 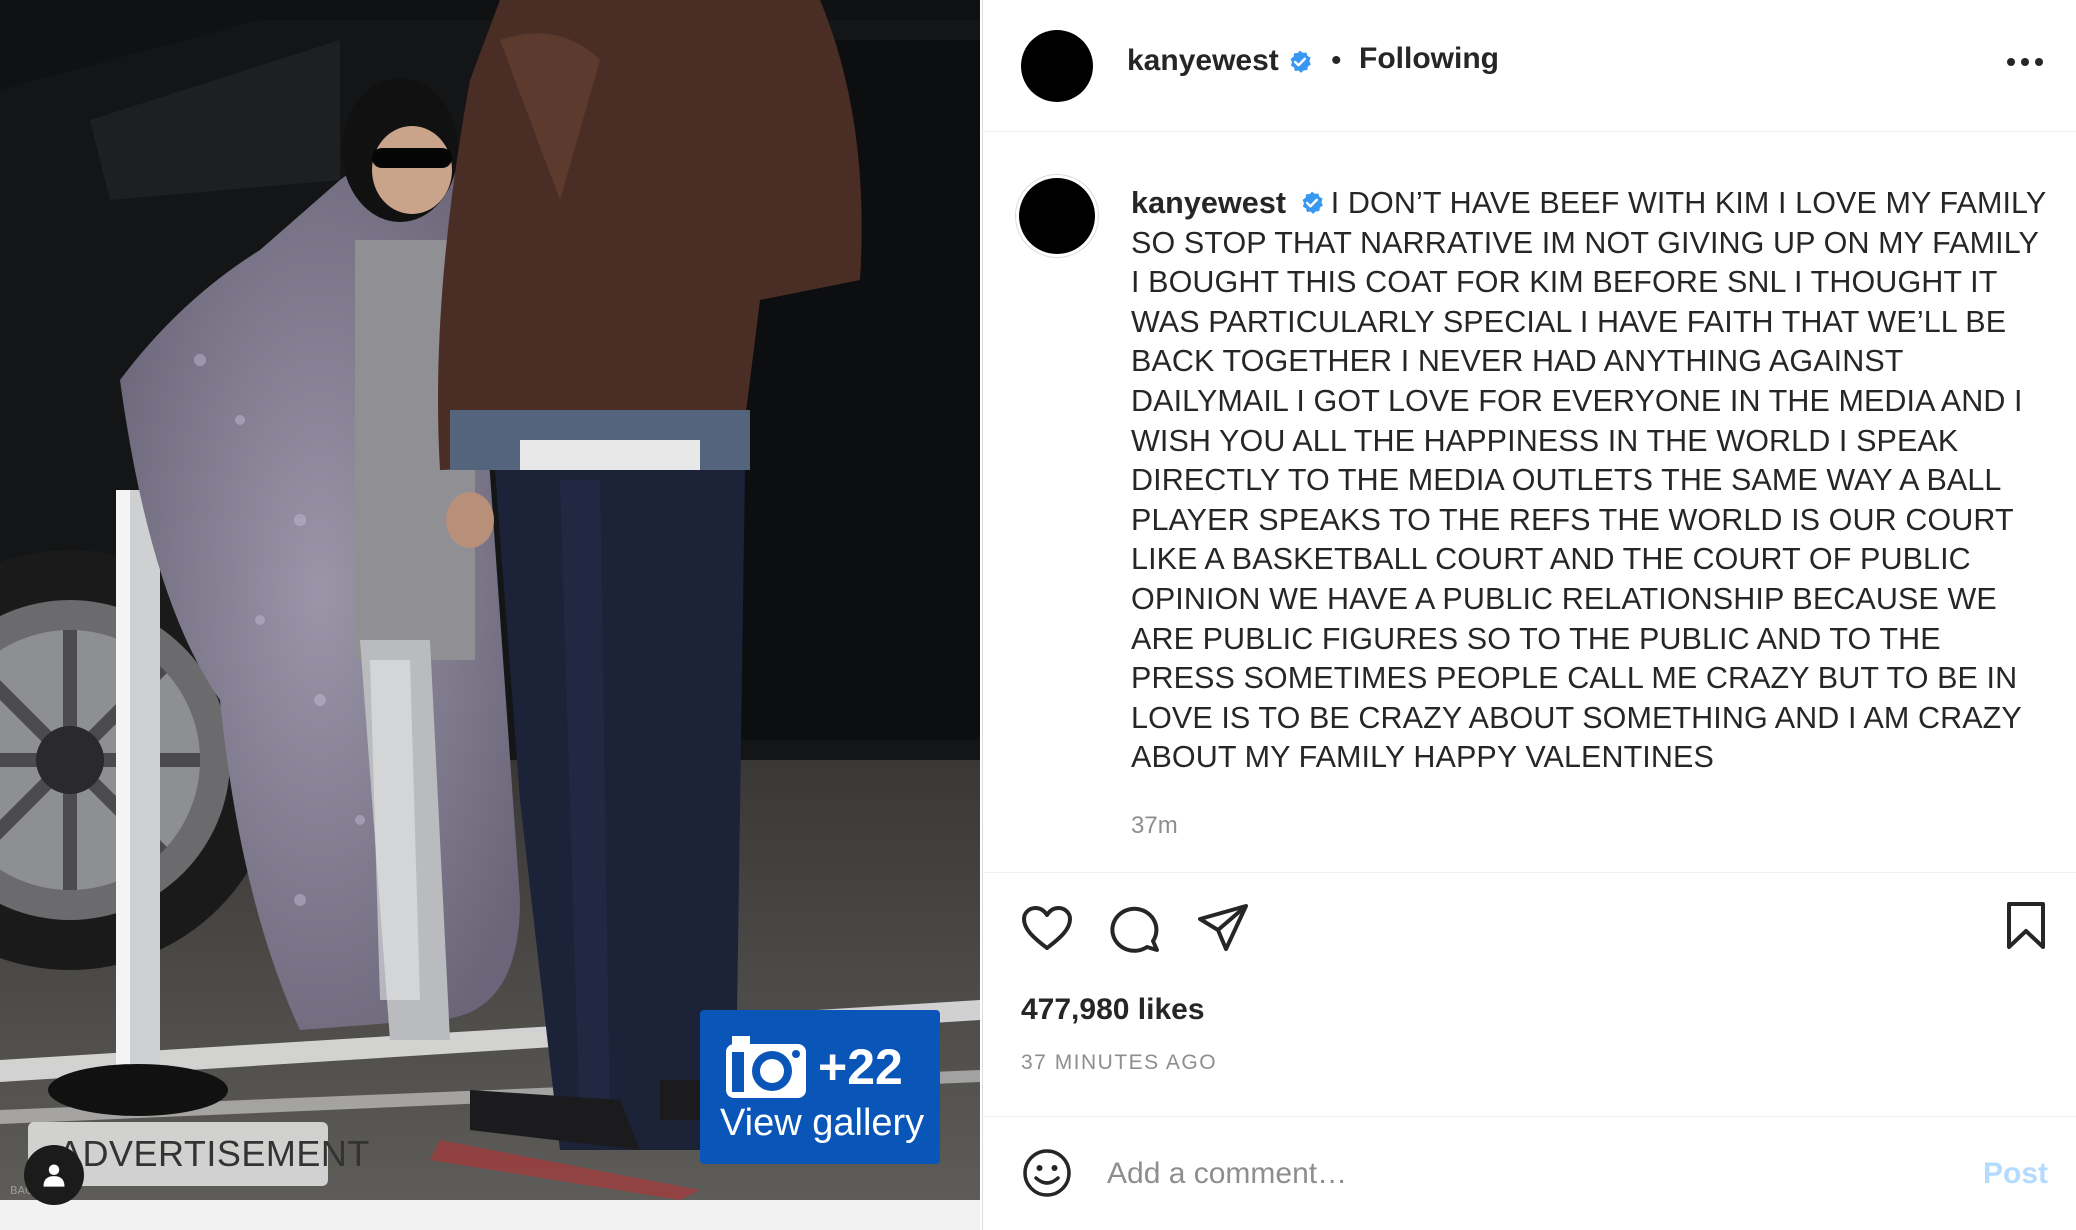 What do you see at coordinates (1208, 203) in the screenshot?
I see `caption-username: kanyewest` at bounding box center [1208, 203].